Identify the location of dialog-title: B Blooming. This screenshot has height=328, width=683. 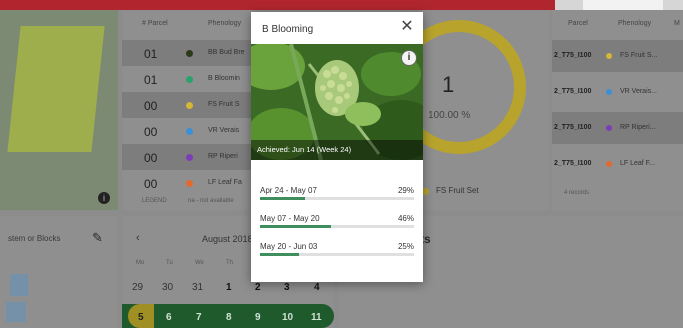
(288, 29).